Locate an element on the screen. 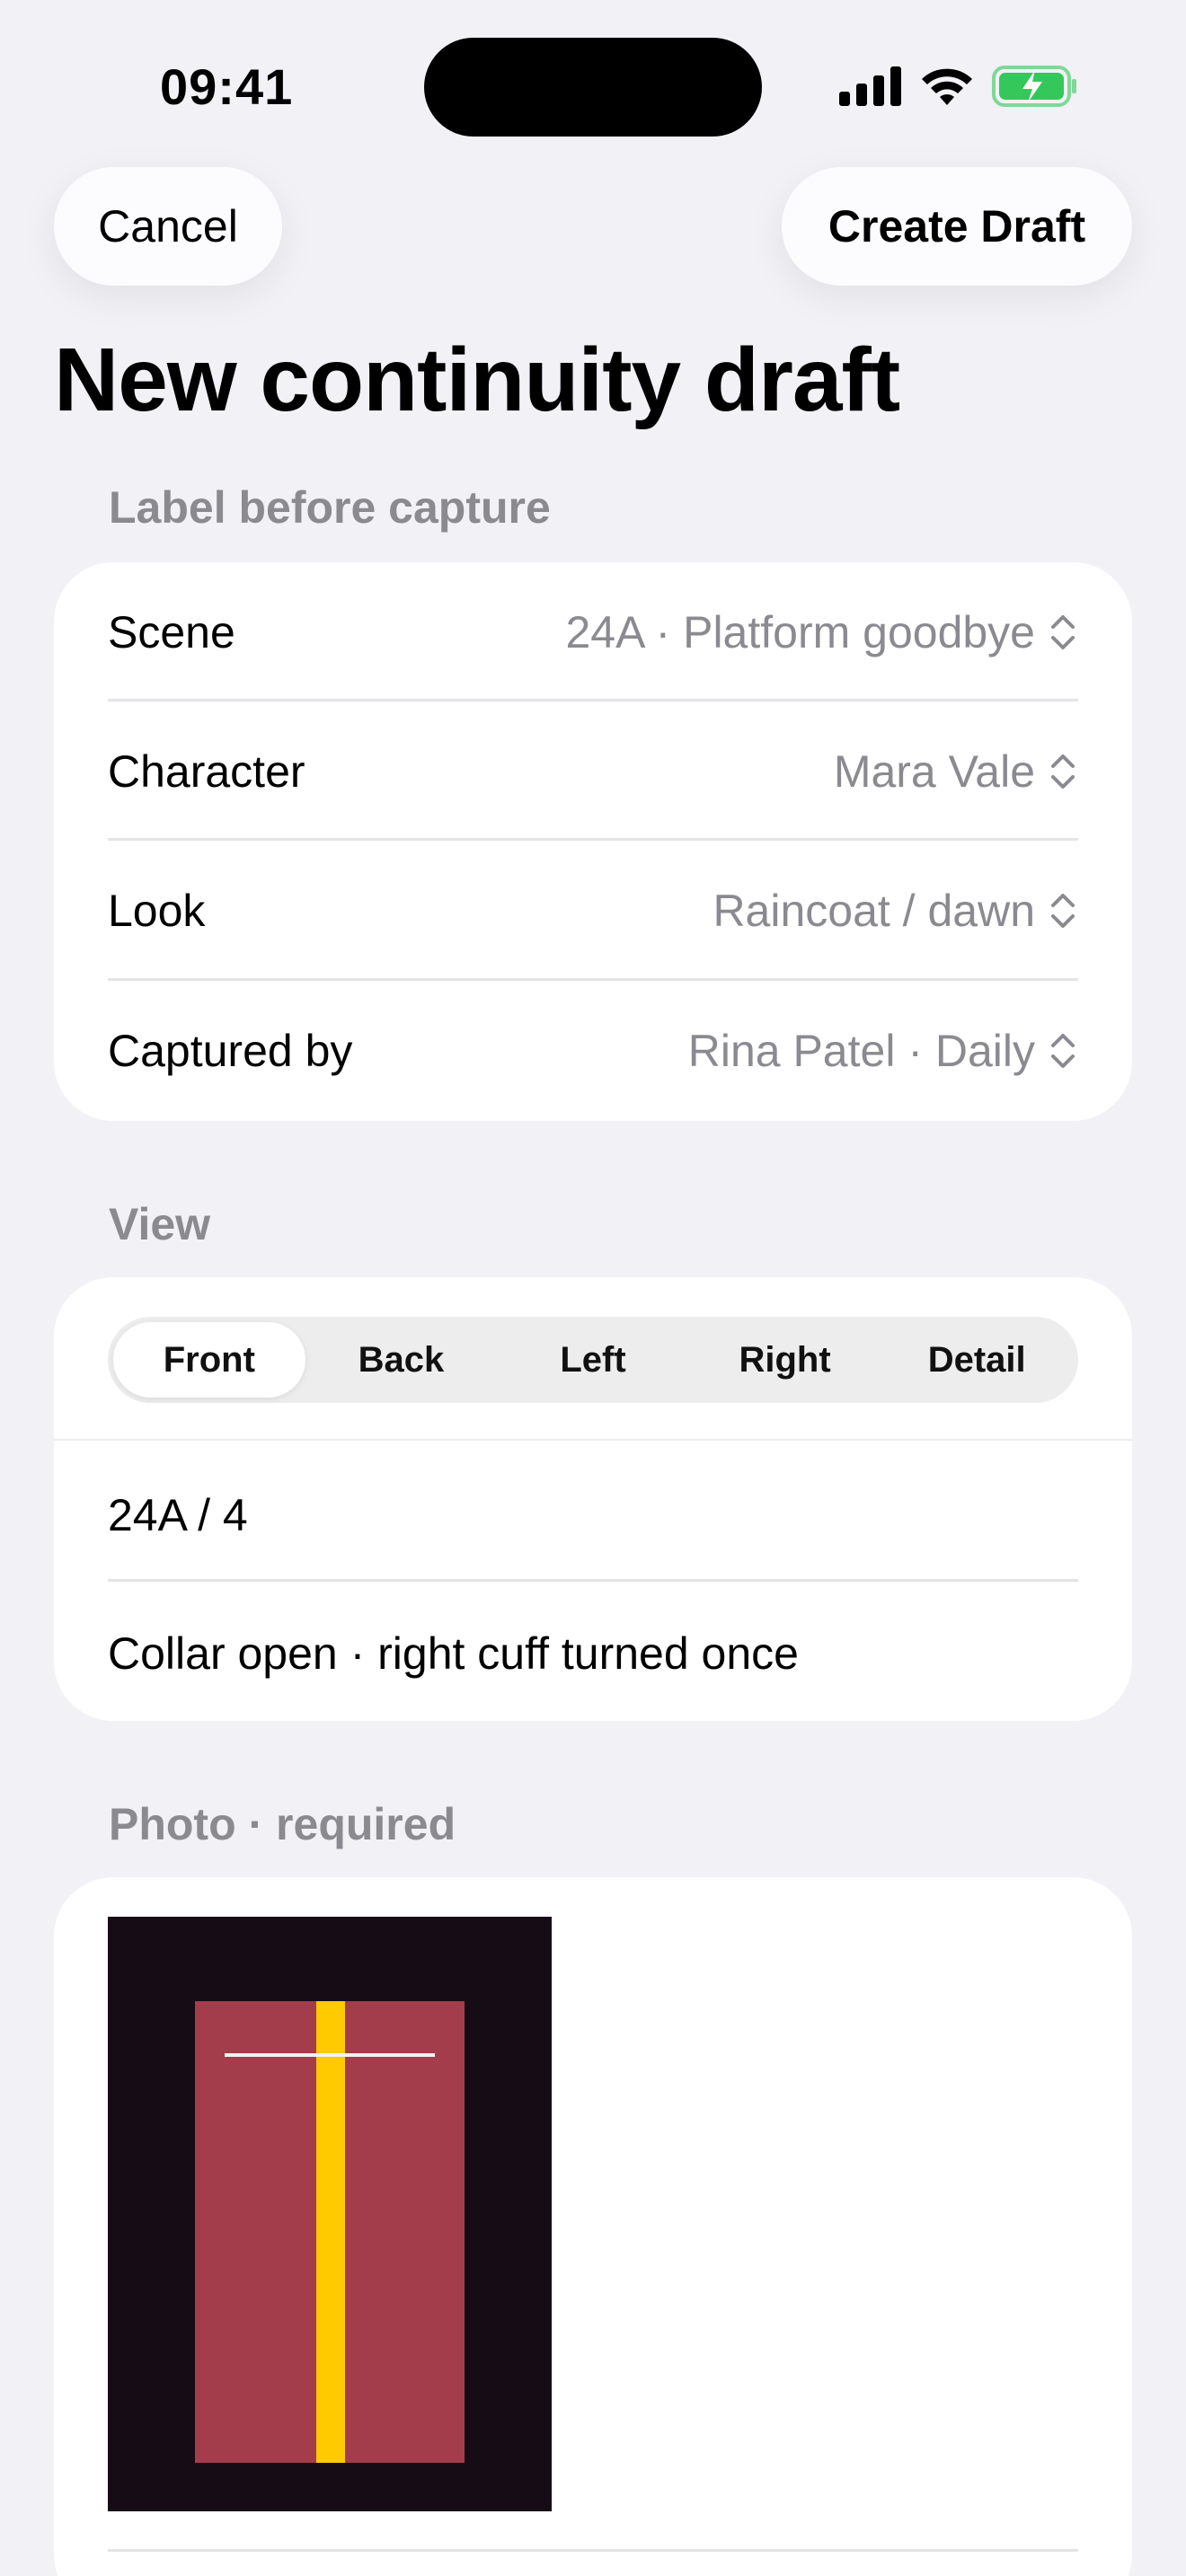 This screenshot has width=1186, height=2576. look-value: Raincoat / dawn is located at coordinates (873, 911).